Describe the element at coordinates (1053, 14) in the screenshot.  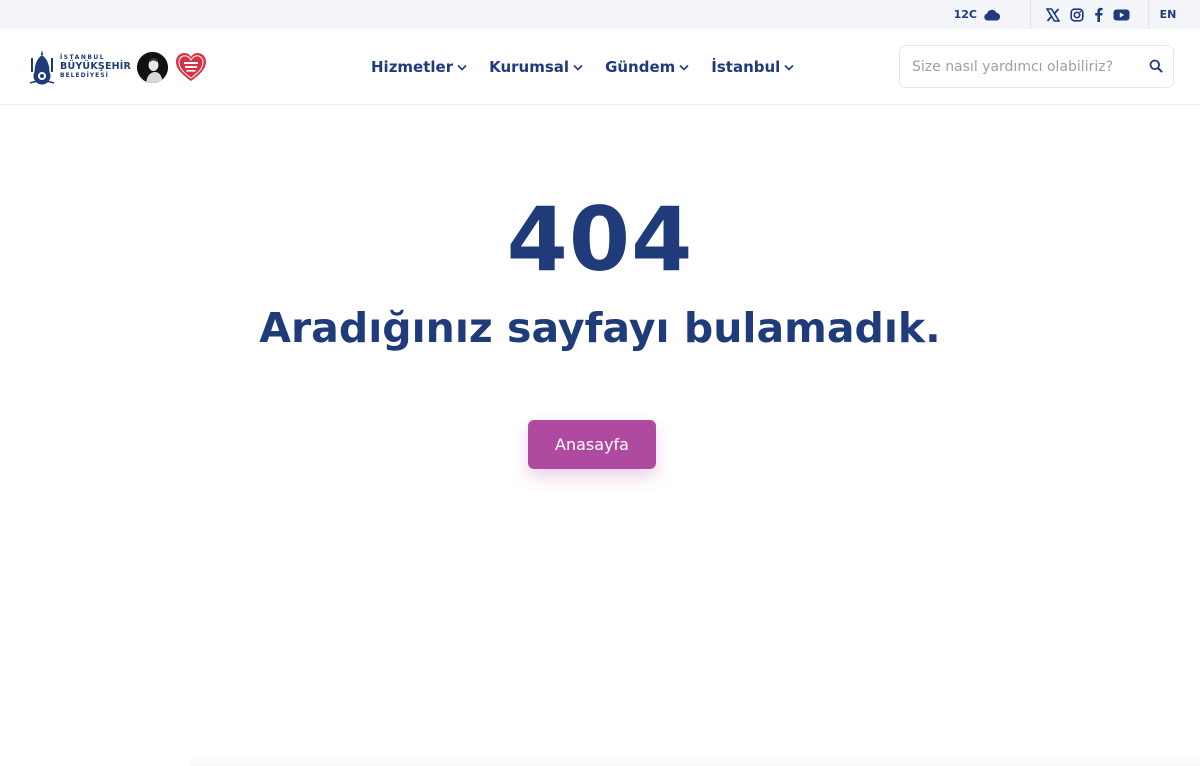
I see `x-twitter-icon` at that location.